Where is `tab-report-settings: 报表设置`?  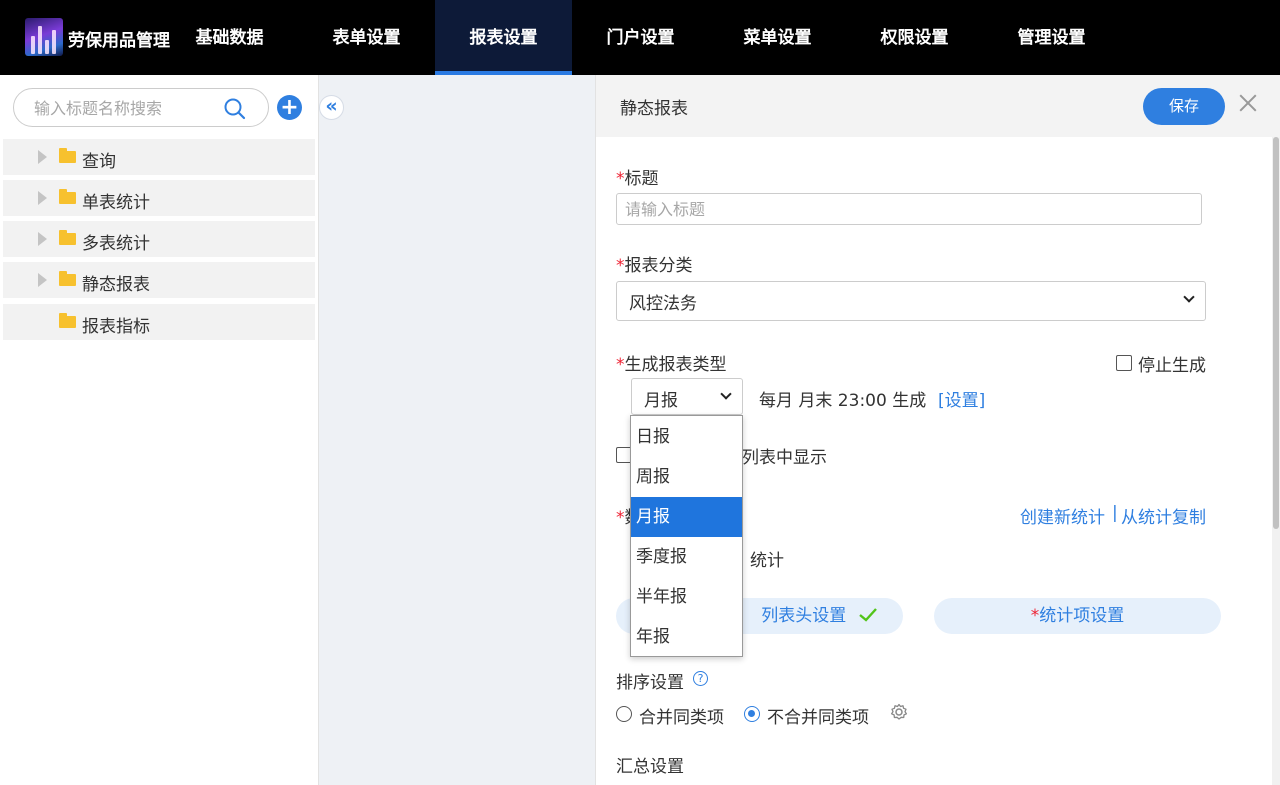
tab-report-settings: 报表设置 is located at coordinates (503, 37).